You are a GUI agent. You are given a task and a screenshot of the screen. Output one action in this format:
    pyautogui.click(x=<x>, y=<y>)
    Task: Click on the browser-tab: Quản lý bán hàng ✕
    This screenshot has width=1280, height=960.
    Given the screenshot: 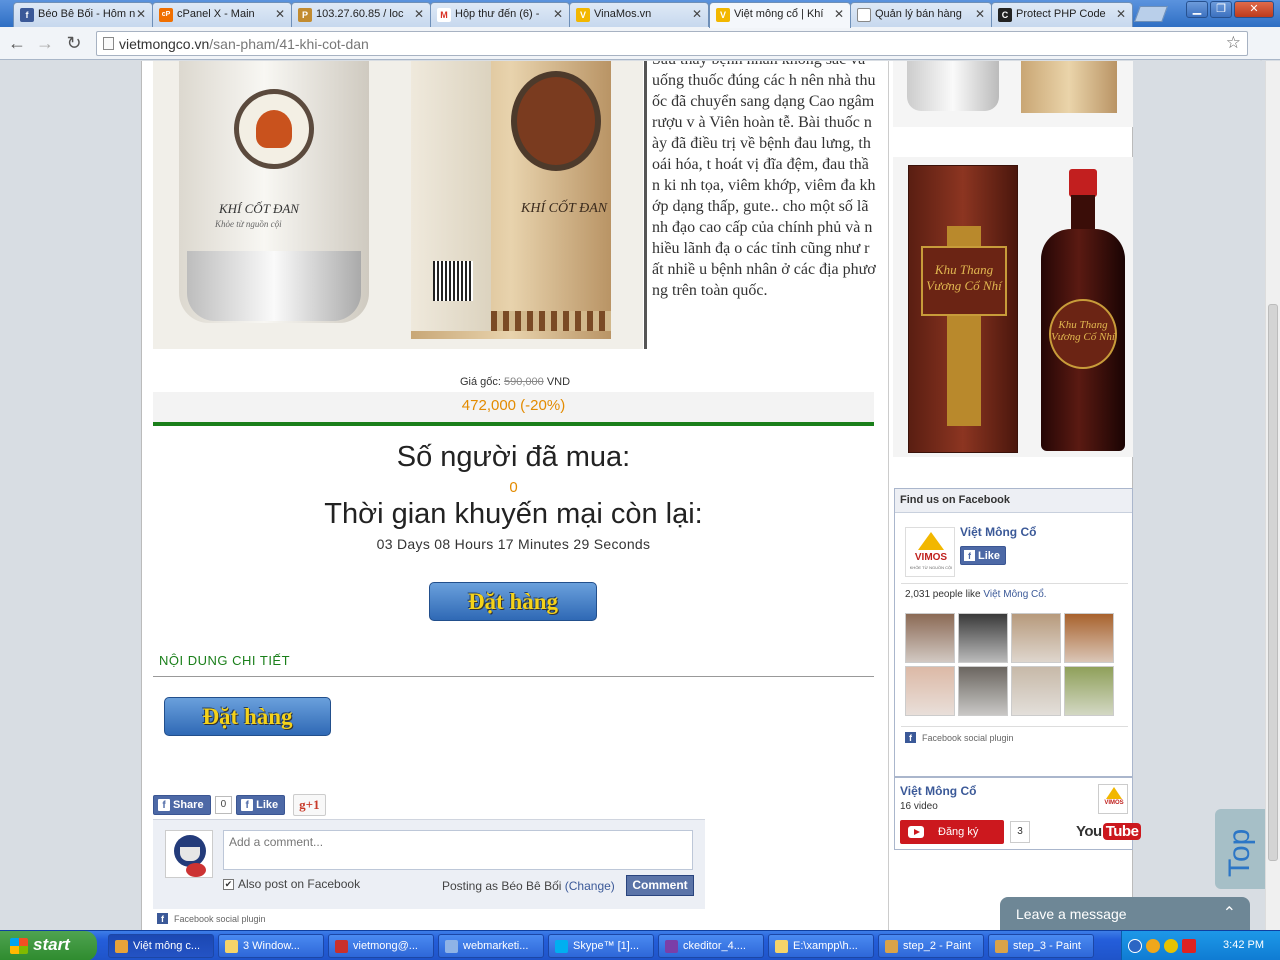 What is the action you would take?
    pyautogui.click(x=921, y=14)
    